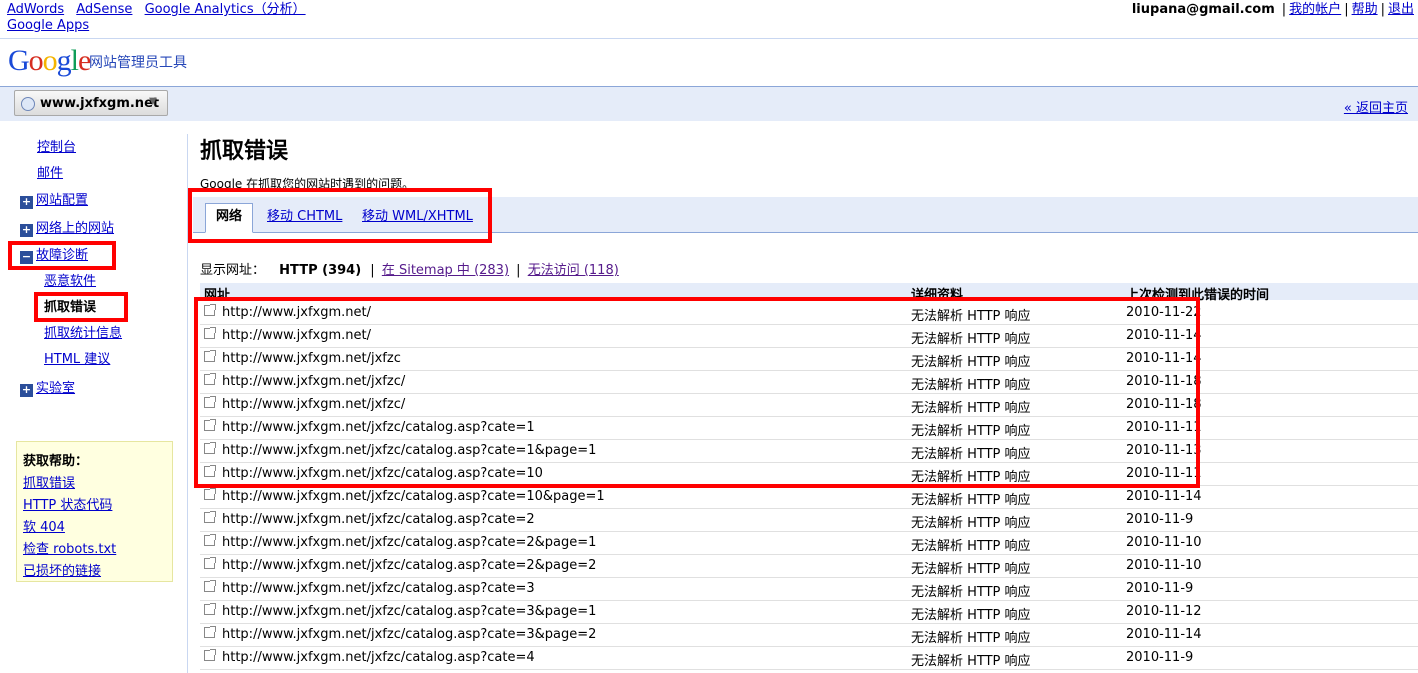 The image size is (1418, 673). Describe the element at coordinates (77, 360) in the screenshot. I see `sidebar-item-html-suggestions: HTML 建议` at that location.